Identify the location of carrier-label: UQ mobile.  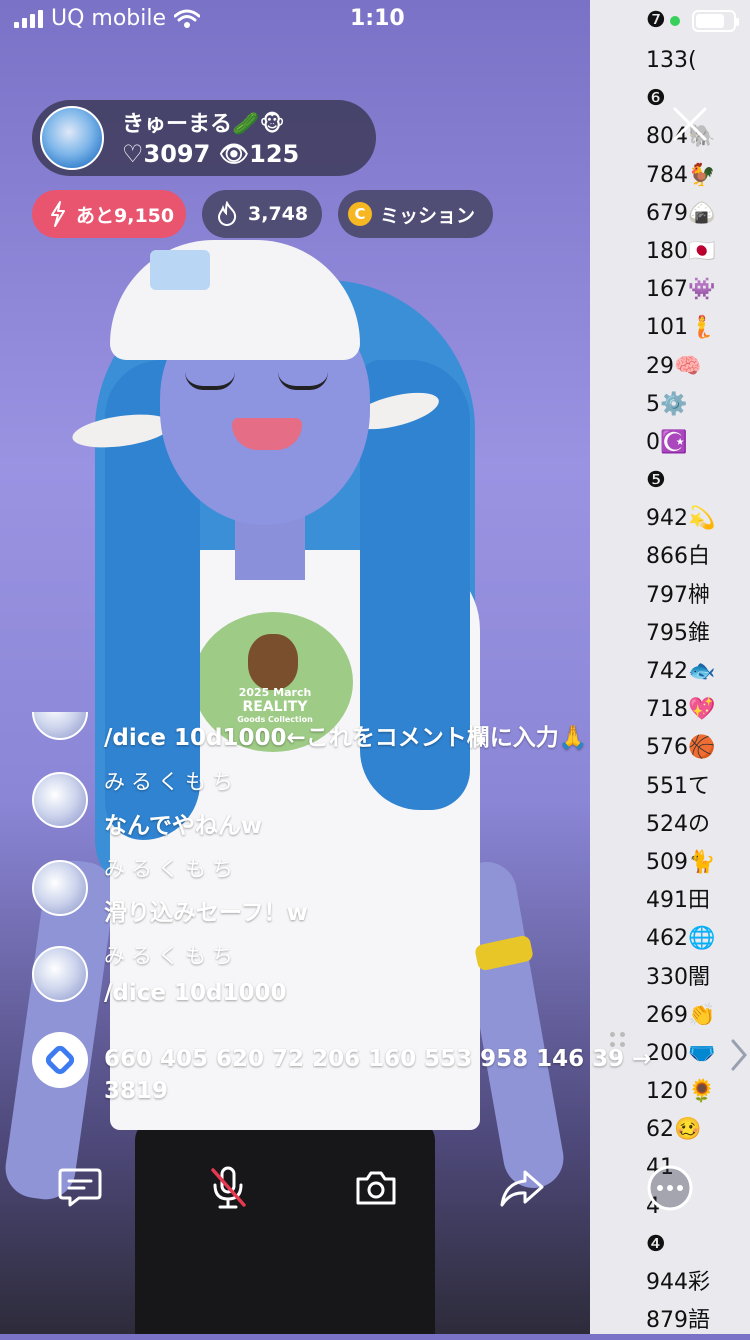
(109, 18).